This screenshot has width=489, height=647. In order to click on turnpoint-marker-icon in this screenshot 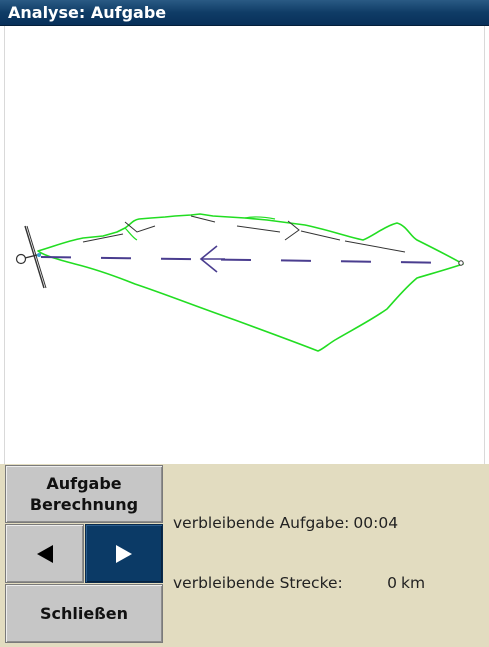, I will do `click(461, 263)`.